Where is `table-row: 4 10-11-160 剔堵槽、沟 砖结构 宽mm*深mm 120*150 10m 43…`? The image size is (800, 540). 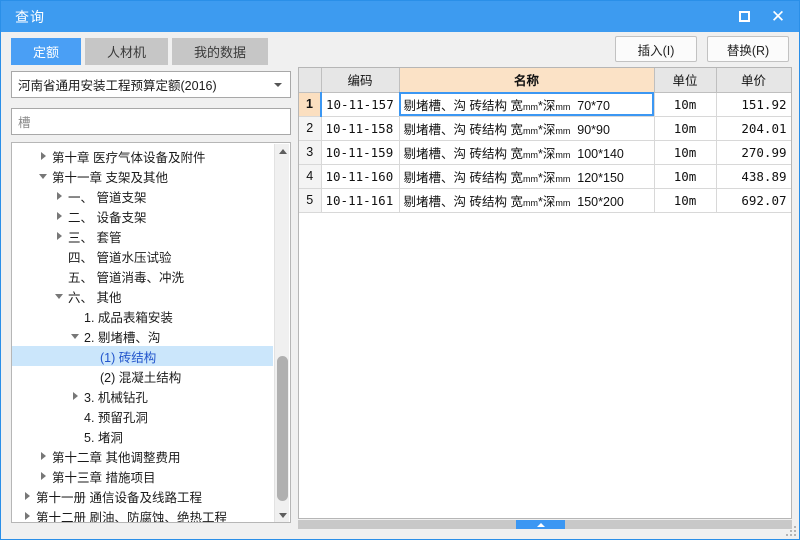 table-row: 4 10-11-160 剔堵槽、沟 砖结构 宽mm*深mm 120*150 10m 43… is located at coordinates (545, 176).